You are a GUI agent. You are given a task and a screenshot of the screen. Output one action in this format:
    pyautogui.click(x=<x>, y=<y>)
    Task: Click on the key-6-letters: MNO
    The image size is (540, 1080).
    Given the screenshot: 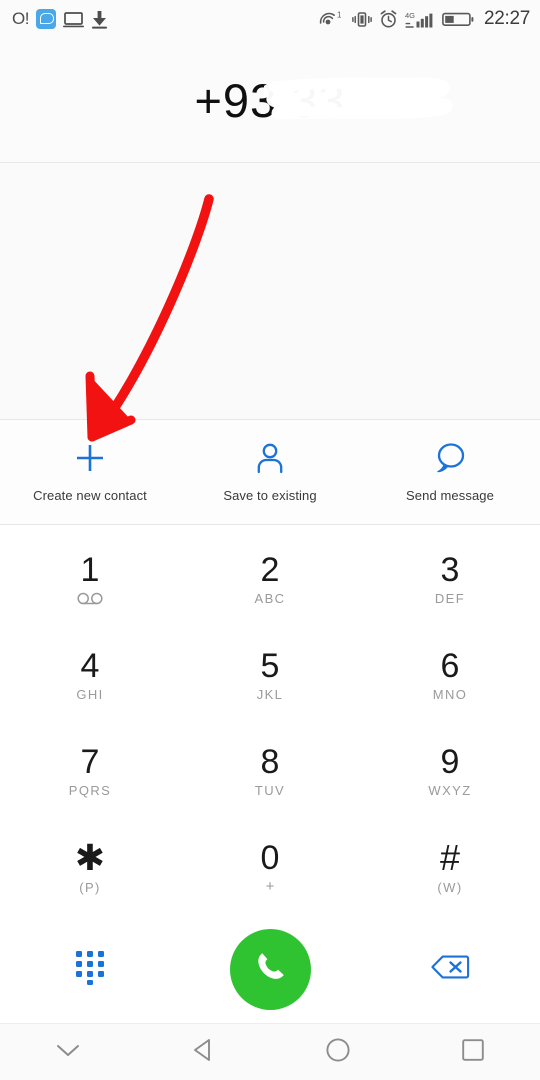 What is the action you would take?
    pyautogui.click(x=450, y=694)
    